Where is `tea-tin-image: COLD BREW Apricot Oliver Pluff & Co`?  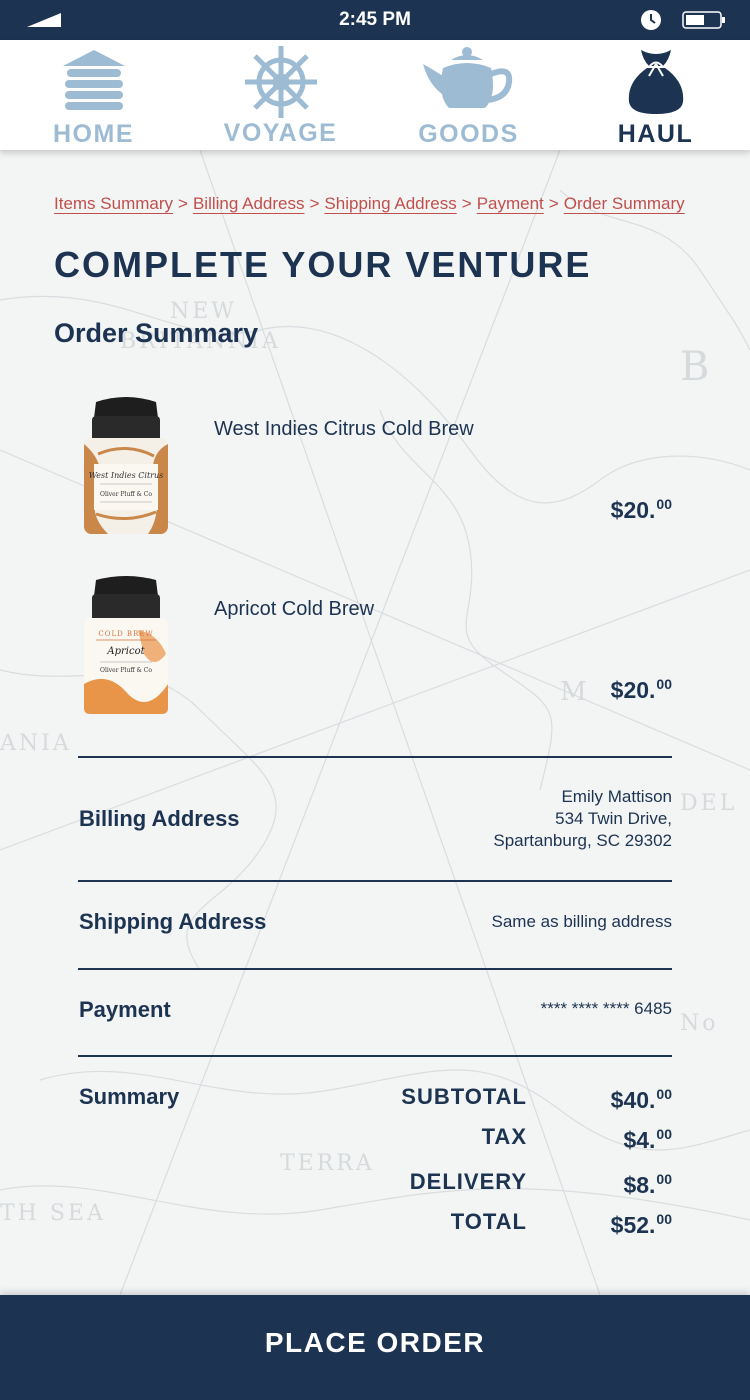
tea-tin-image: COLD BREW Apricot Oliver Pluff & Co is located at coordinates (126, 645).